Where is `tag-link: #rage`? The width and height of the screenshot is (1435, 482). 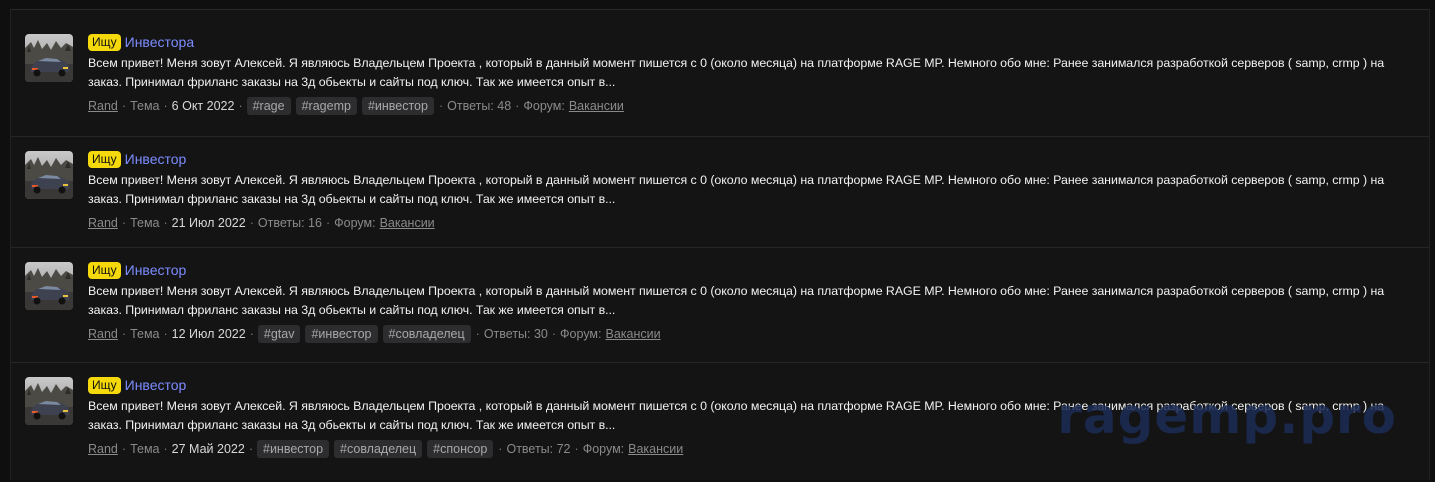
tag-link: #rage is located at coordinates (268, 106).